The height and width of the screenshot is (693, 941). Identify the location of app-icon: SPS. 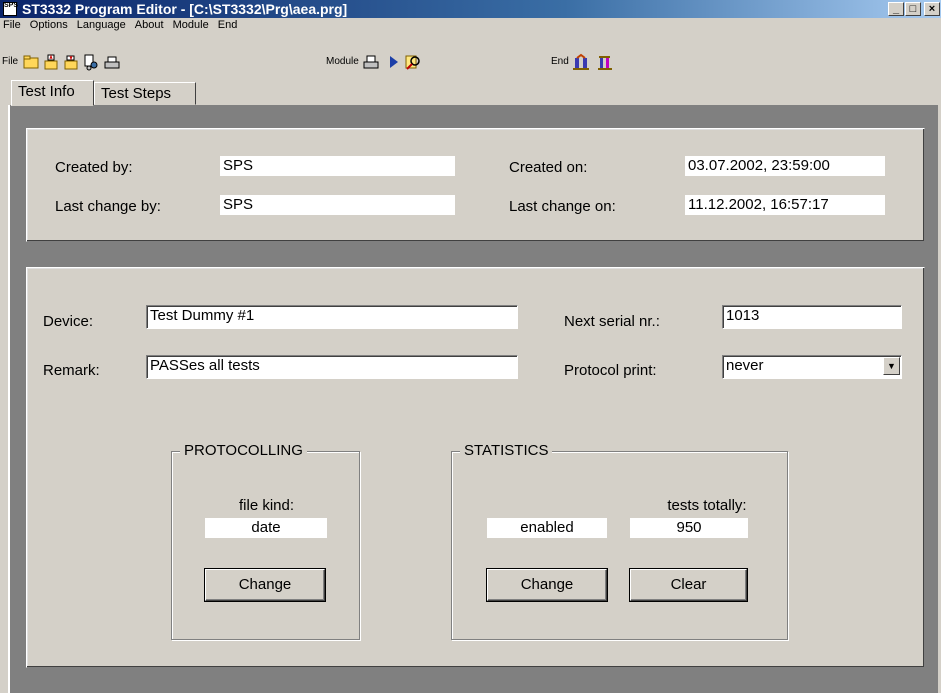
(10, 9).